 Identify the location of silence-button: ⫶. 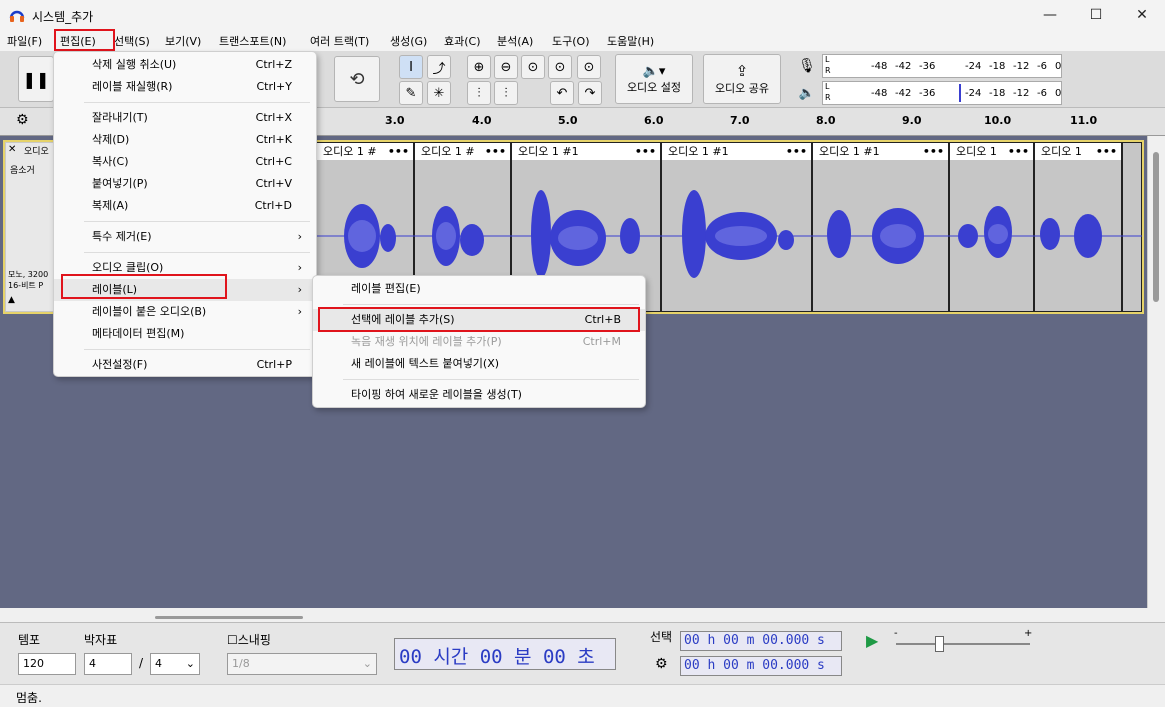
(506, 93).